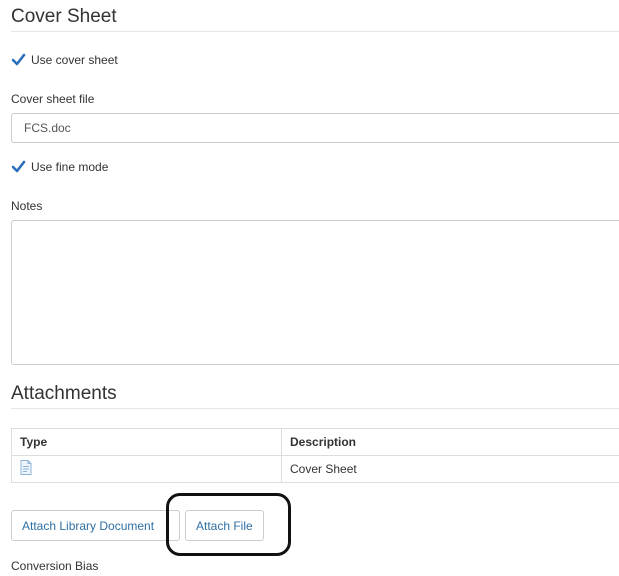 This screenshot has width=619, height=576. Describe the element at coordinates (47, 128) in the screenshot. I see `cover-sheet-file-value: FCS.doc` at that location.